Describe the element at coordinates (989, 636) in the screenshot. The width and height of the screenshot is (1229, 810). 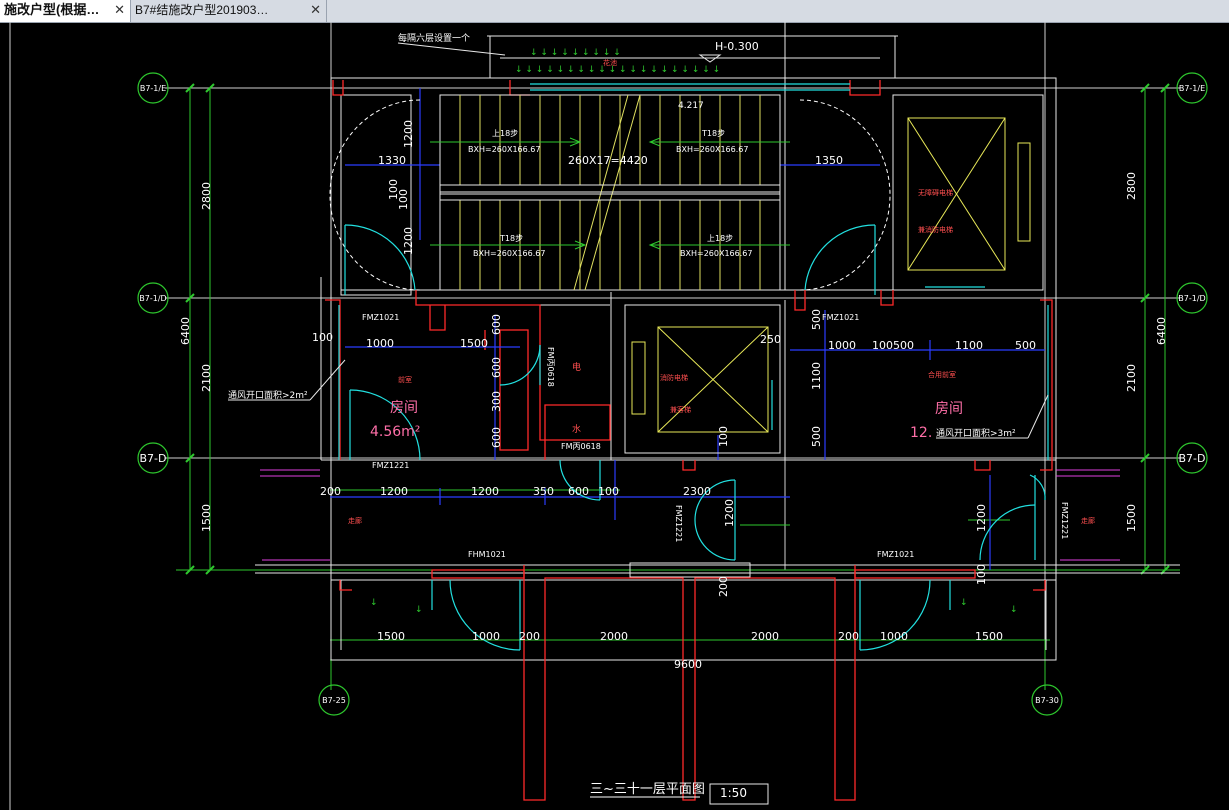
I see `dim-bottom-1500b: 1500` at that location.